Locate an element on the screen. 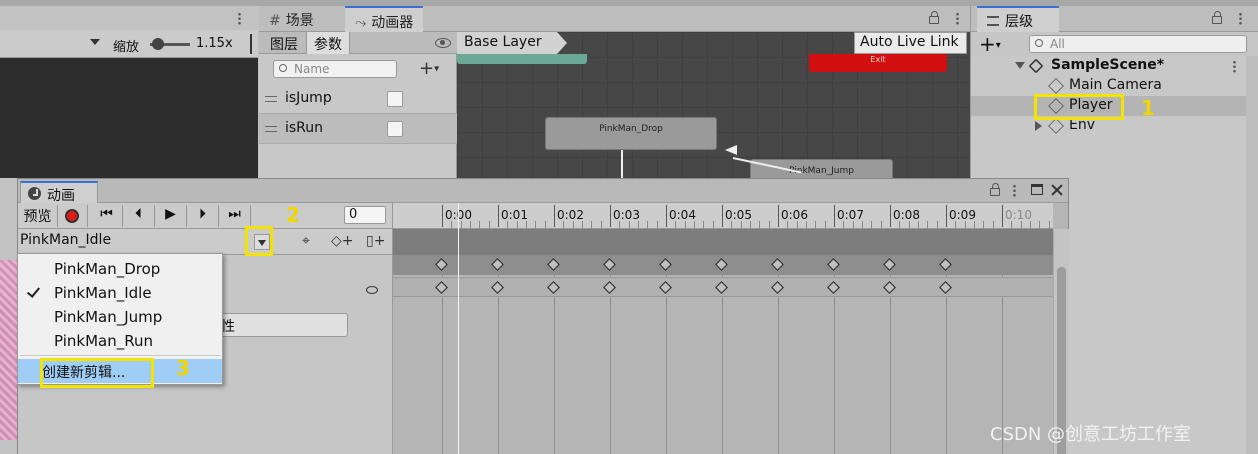 Image resolution: width=1258 pixels, height=454 pixels. tab-hierarchy: 层级 is located at coordinates (1018, 19).